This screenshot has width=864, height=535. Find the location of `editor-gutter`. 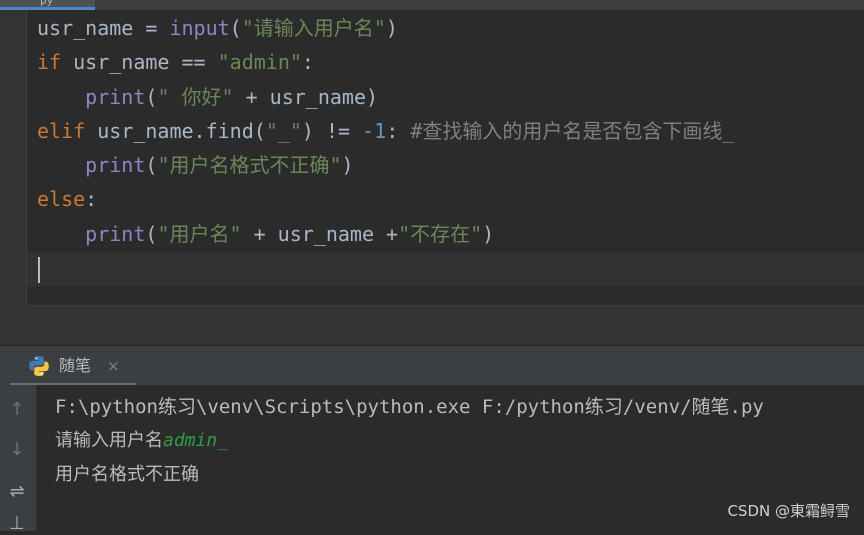

editor-gutter is located at coordinates (13, 157).